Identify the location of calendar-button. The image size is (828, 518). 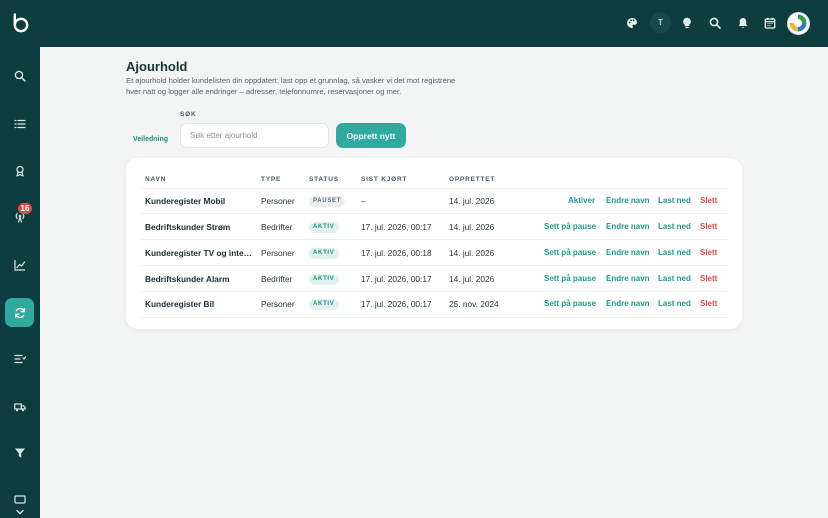
(770, 23).